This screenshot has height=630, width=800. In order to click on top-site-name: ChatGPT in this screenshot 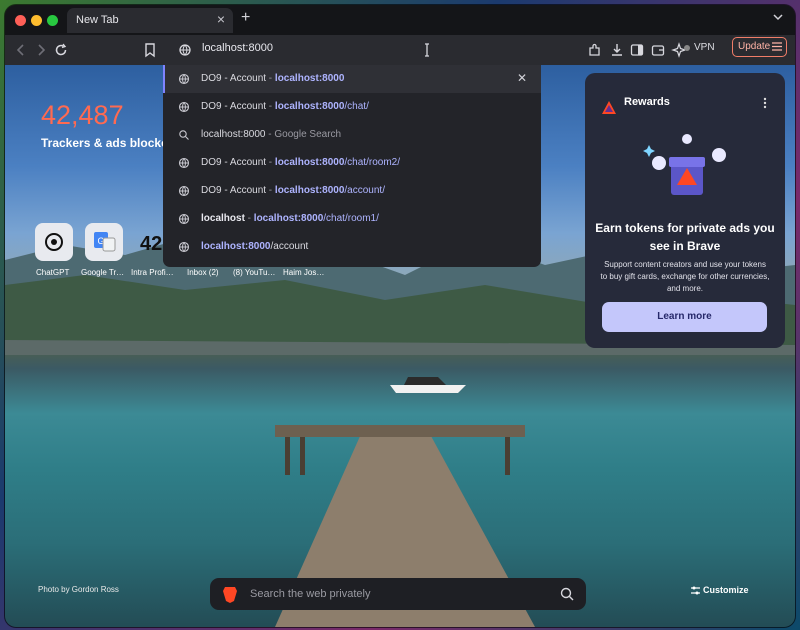, I will do `click(53, 272)`.